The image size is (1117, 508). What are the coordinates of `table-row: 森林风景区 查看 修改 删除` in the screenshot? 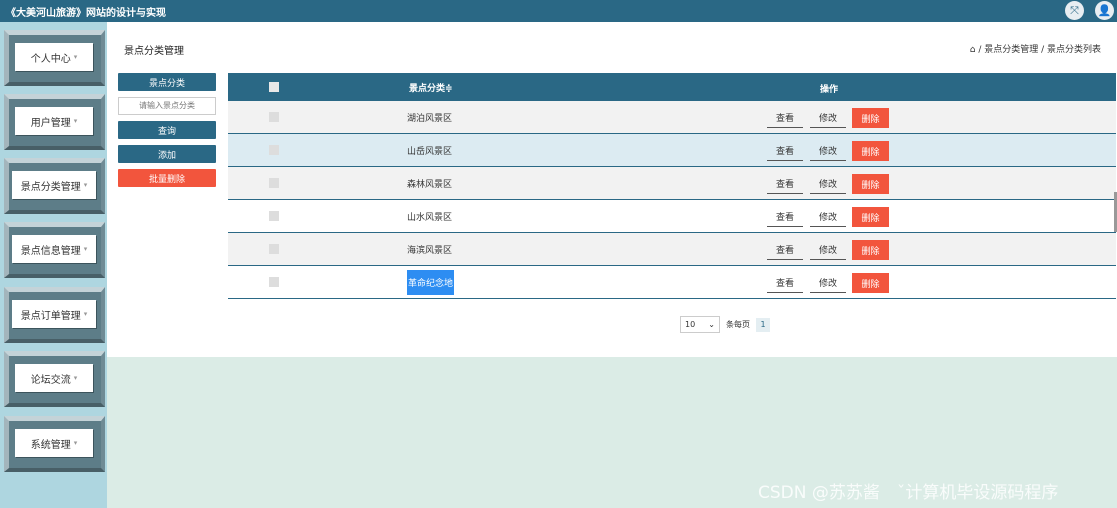 It's located at (672, 183).